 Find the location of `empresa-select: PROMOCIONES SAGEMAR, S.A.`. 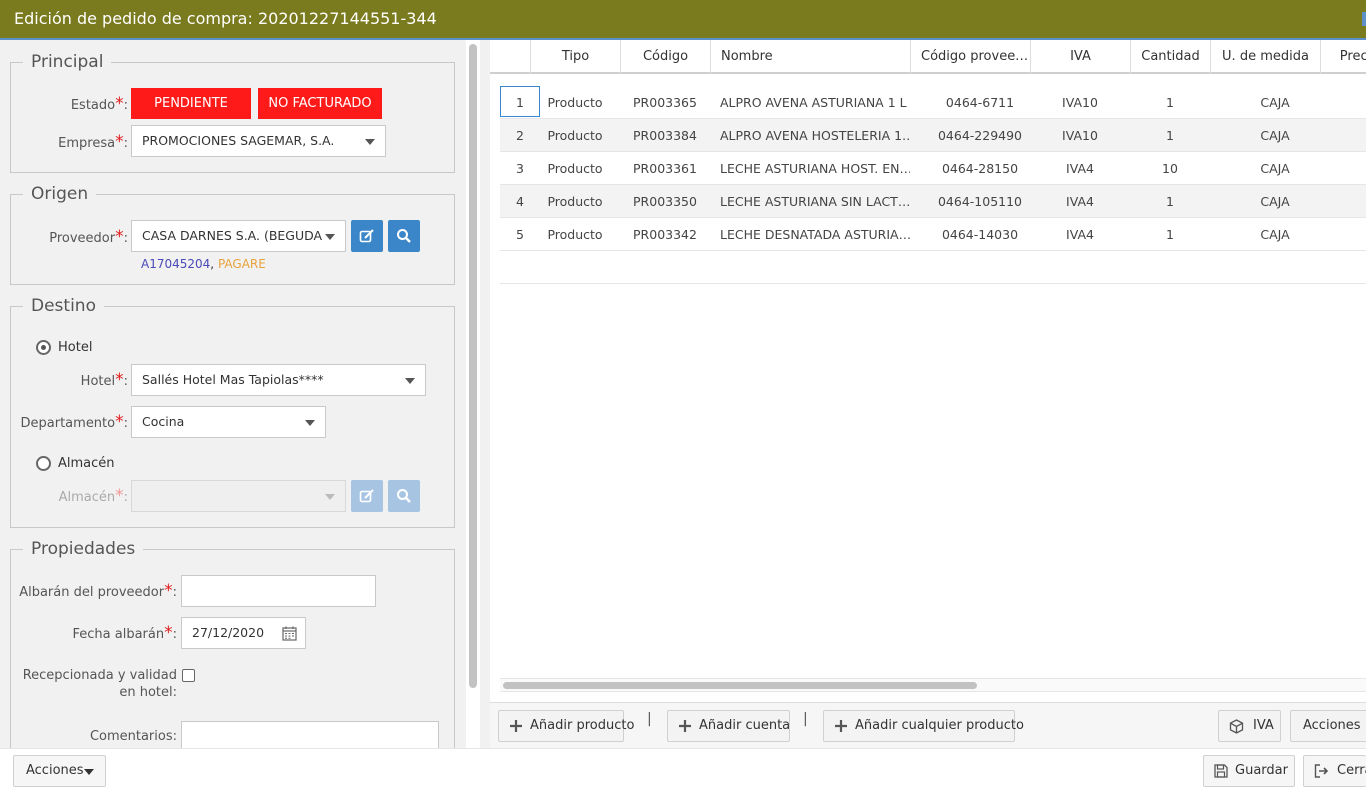

empresa-select: PROMOCIONES SAGEMAR, S.A. is located at coordinates (258, 141).